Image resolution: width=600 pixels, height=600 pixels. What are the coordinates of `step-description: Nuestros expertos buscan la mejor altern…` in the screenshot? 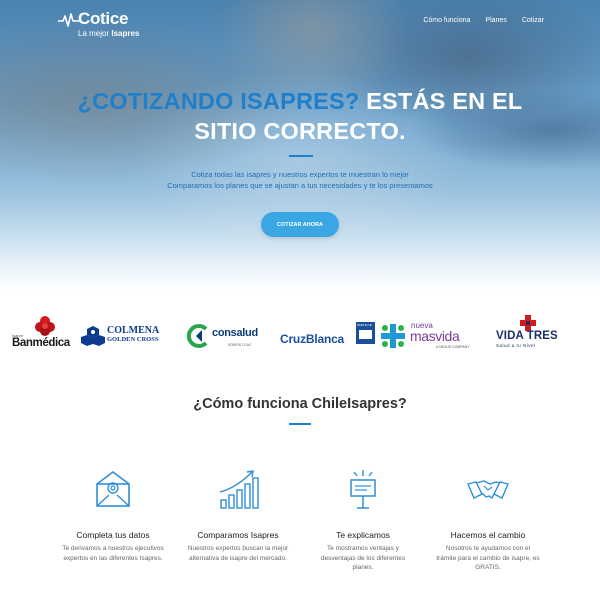 It's located at (238, 553).